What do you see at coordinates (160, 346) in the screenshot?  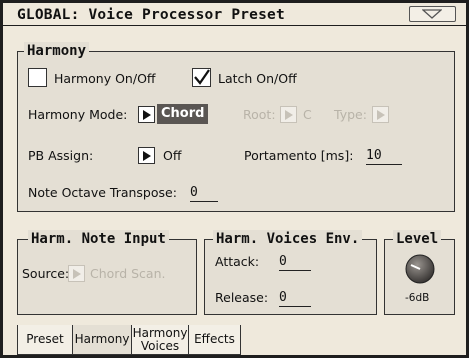 I see `tab-harmony-voices-label-2: Voices` at bounding box center [160, 346].